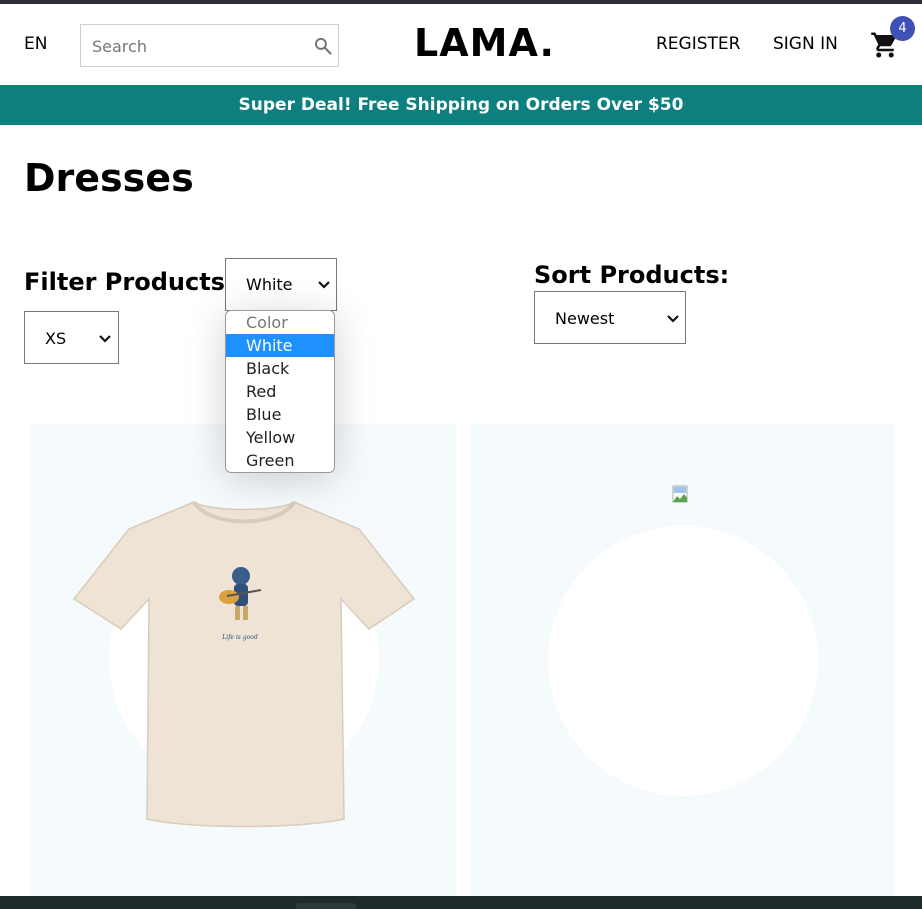  I want to click on sort-select: Newest, so click(610, 317).